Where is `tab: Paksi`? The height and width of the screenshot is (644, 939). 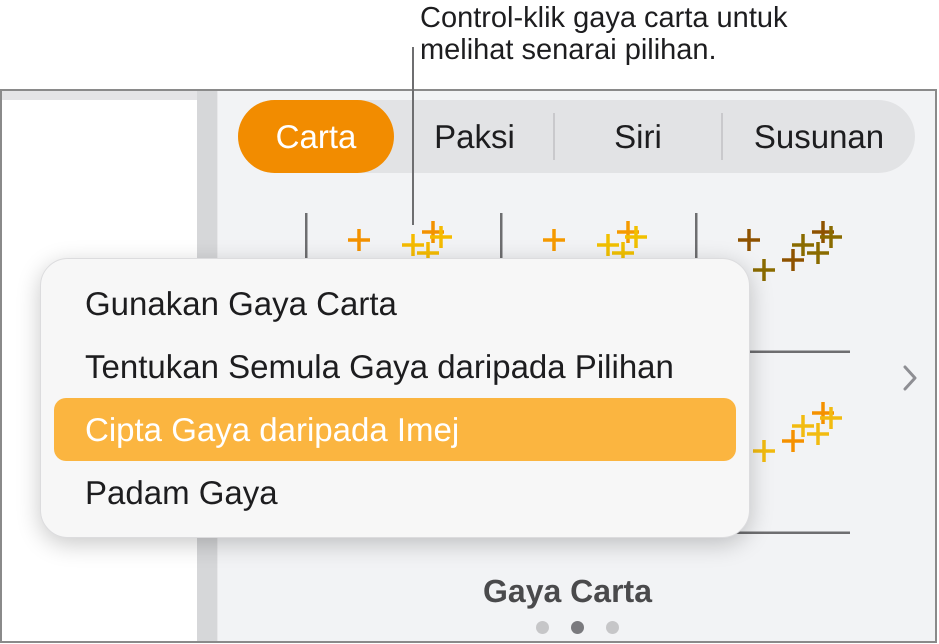 tab: Paksi is located at coordinates (474, 136).